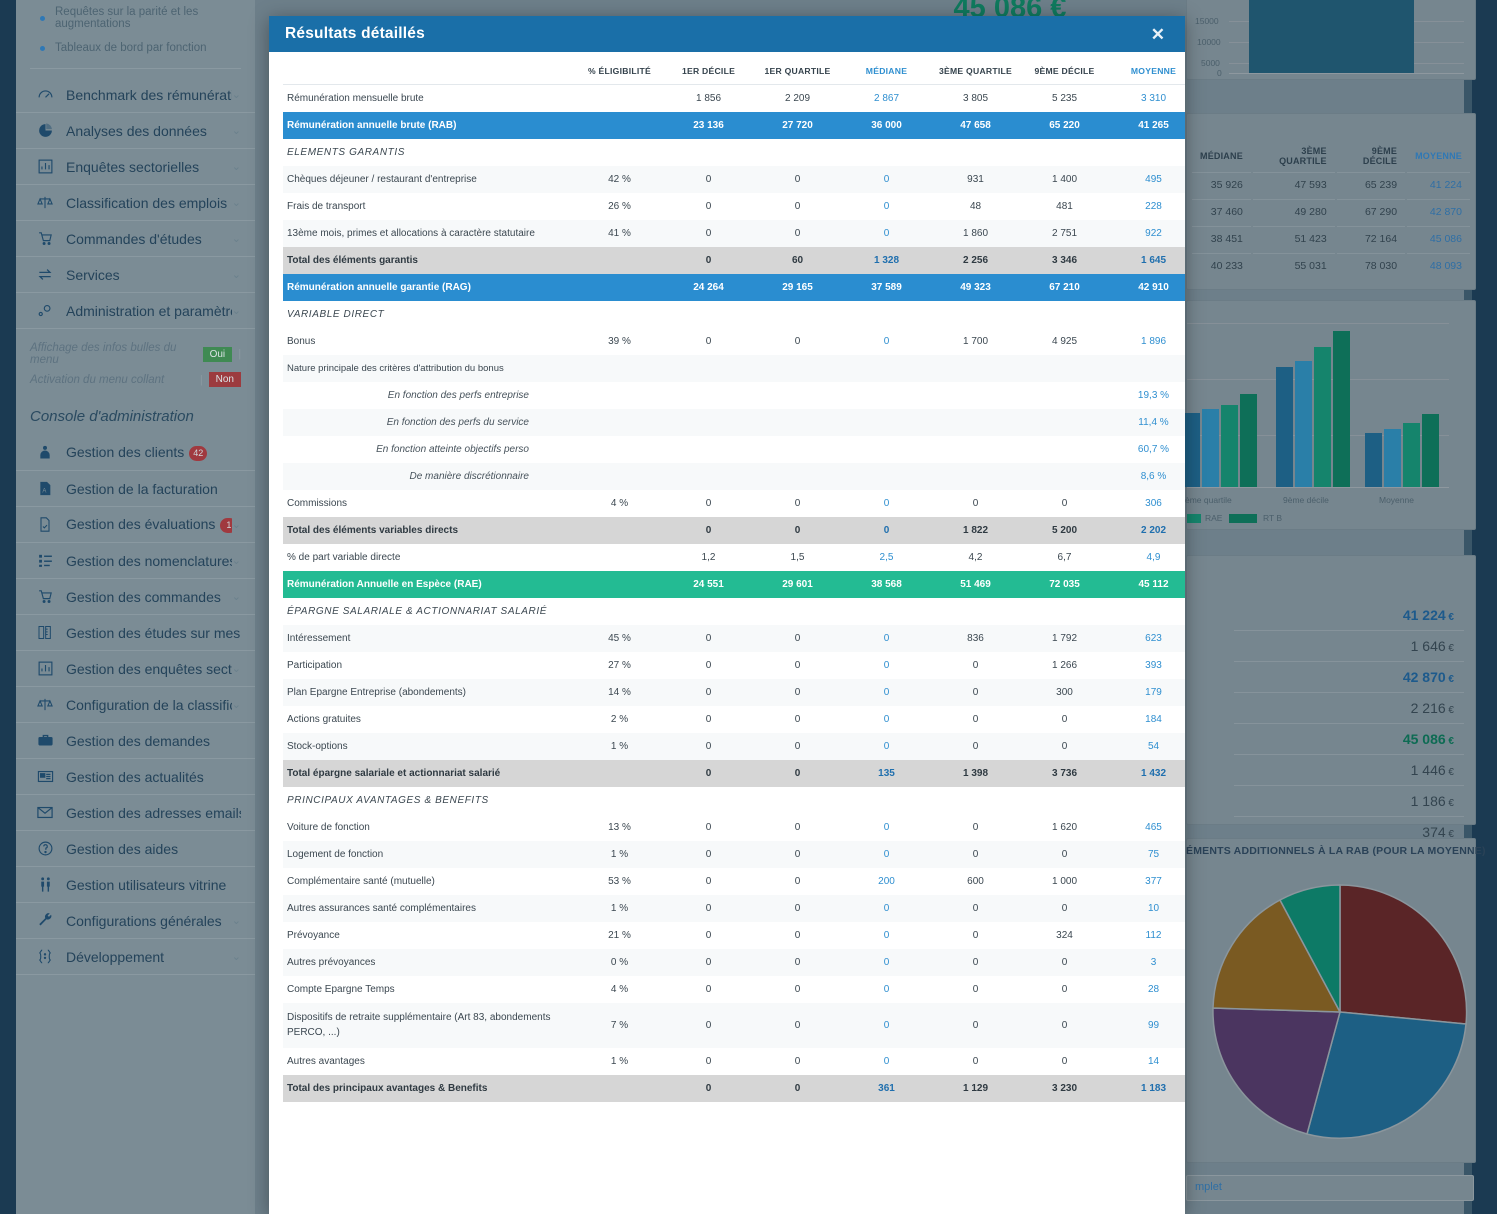  I want to click on sidebar-admin-item-gestion-des-aides: Gestion des aides, so click(135, 849).